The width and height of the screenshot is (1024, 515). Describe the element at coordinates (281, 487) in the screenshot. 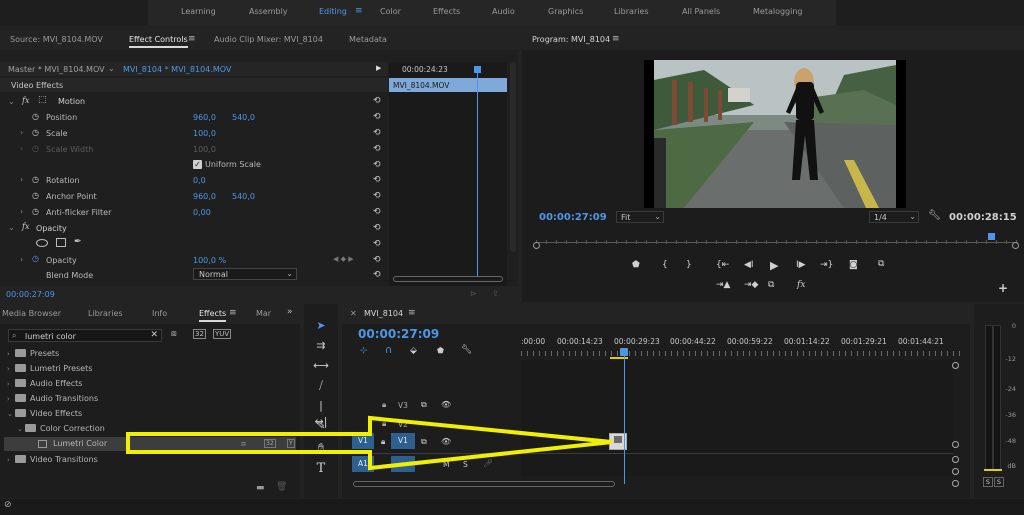

I see `delete-icon: 🗑︎` at that location.